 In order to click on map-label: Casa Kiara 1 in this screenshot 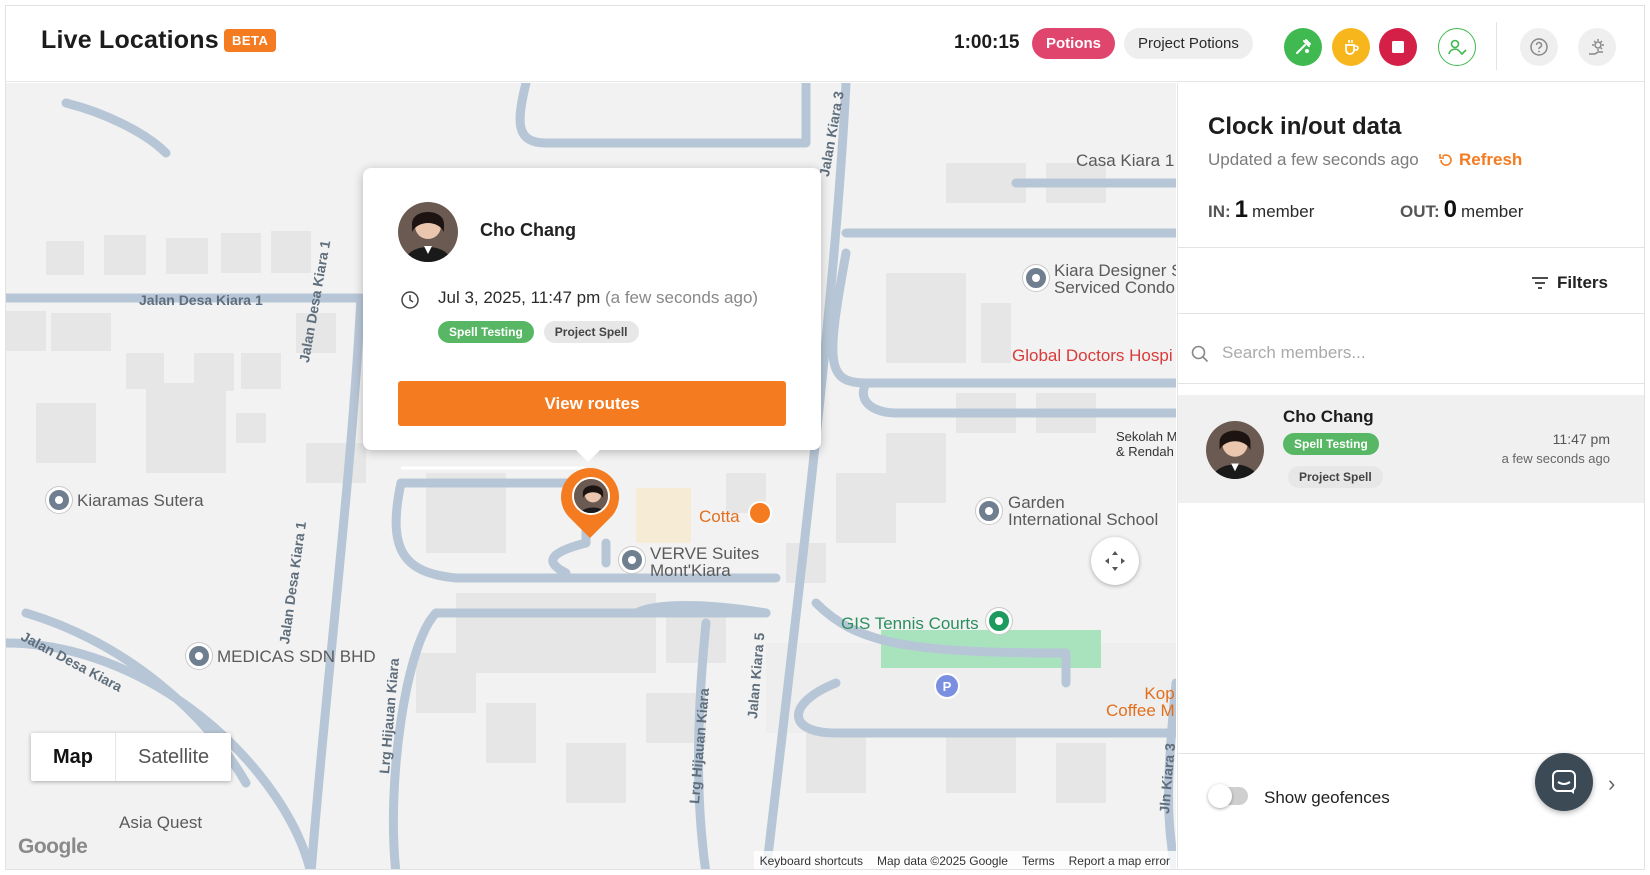, I will do `click(1125, 160)`.